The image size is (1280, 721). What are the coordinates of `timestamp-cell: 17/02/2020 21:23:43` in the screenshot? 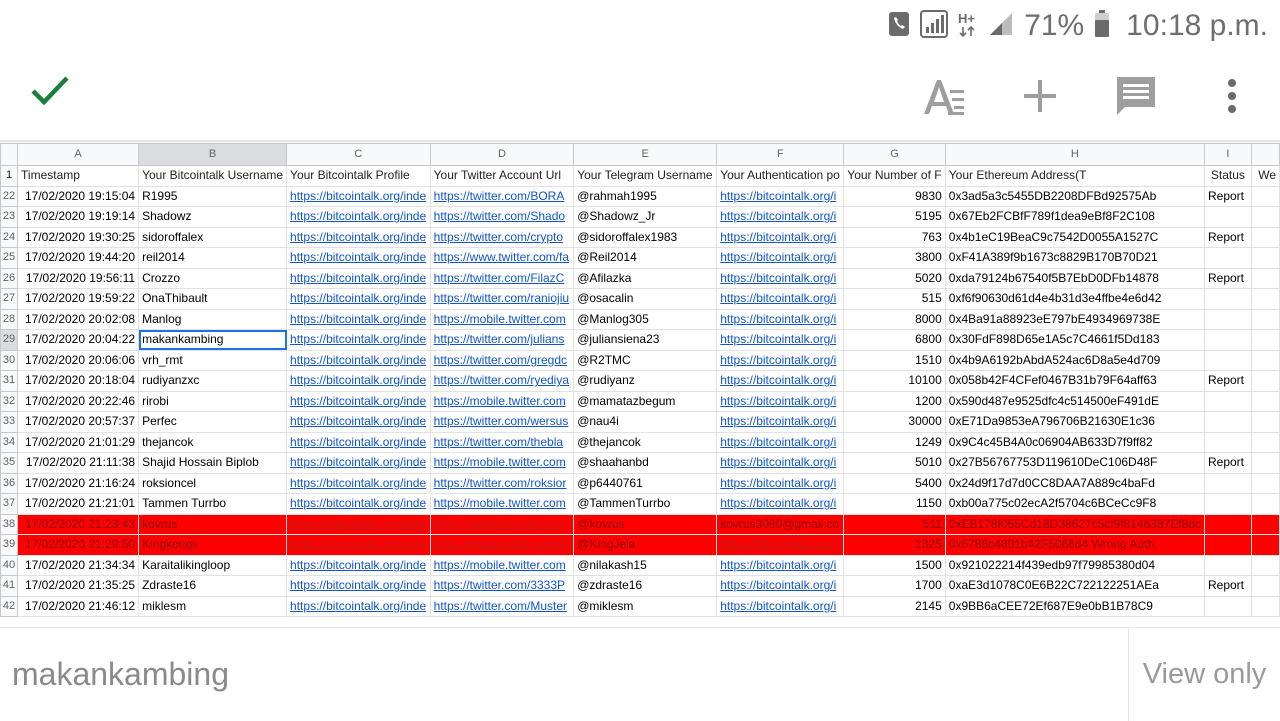 It's located at (78, 524).